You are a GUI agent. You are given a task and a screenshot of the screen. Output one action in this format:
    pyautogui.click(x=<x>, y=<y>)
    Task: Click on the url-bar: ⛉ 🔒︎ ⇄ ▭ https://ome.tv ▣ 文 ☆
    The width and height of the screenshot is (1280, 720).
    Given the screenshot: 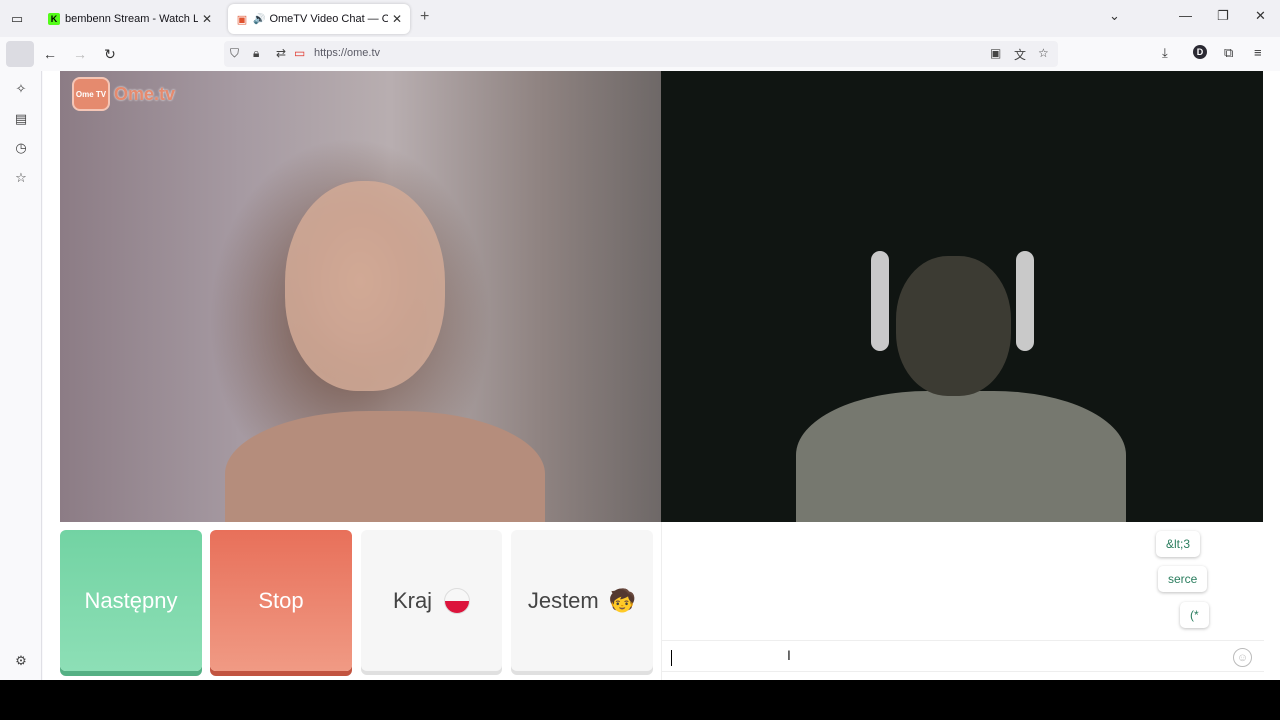 What is the action you would take?
    pyautogui.click(x=641, y=54)
    